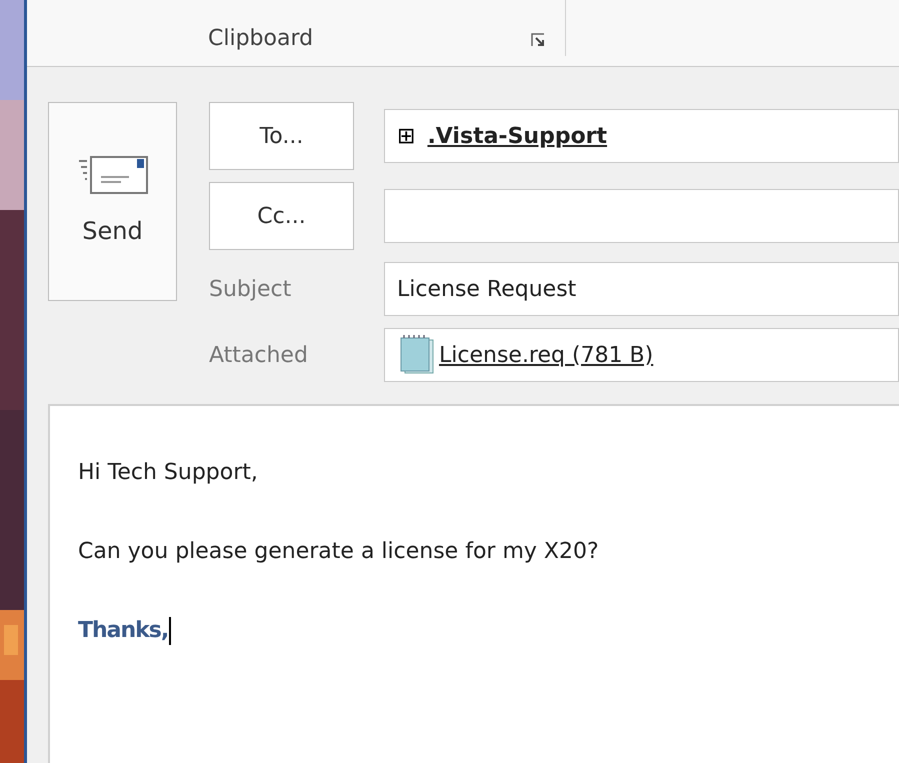  I want to click on body-text: Can you please generate a license for my X20?, so click(338, 552).